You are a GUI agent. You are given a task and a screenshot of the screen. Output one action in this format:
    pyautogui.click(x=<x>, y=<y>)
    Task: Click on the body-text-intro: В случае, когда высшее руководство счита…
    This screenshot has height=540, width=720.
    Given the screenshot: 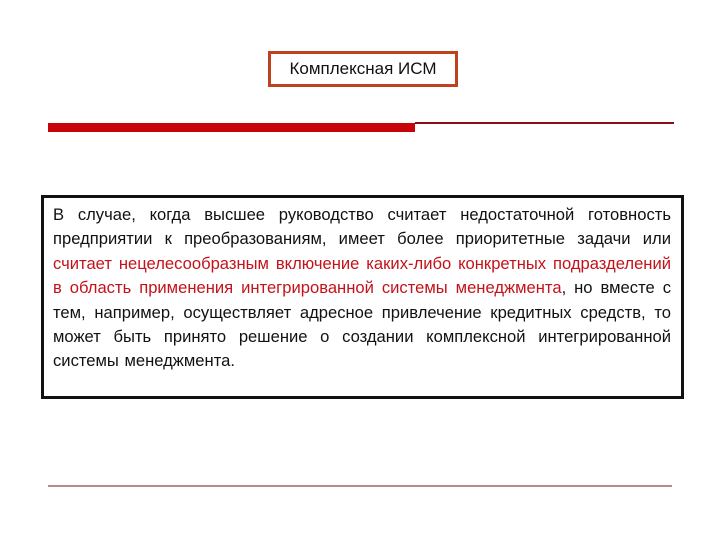 What is the action you would take?
    pyautogui.click(x=362, y=227)
    